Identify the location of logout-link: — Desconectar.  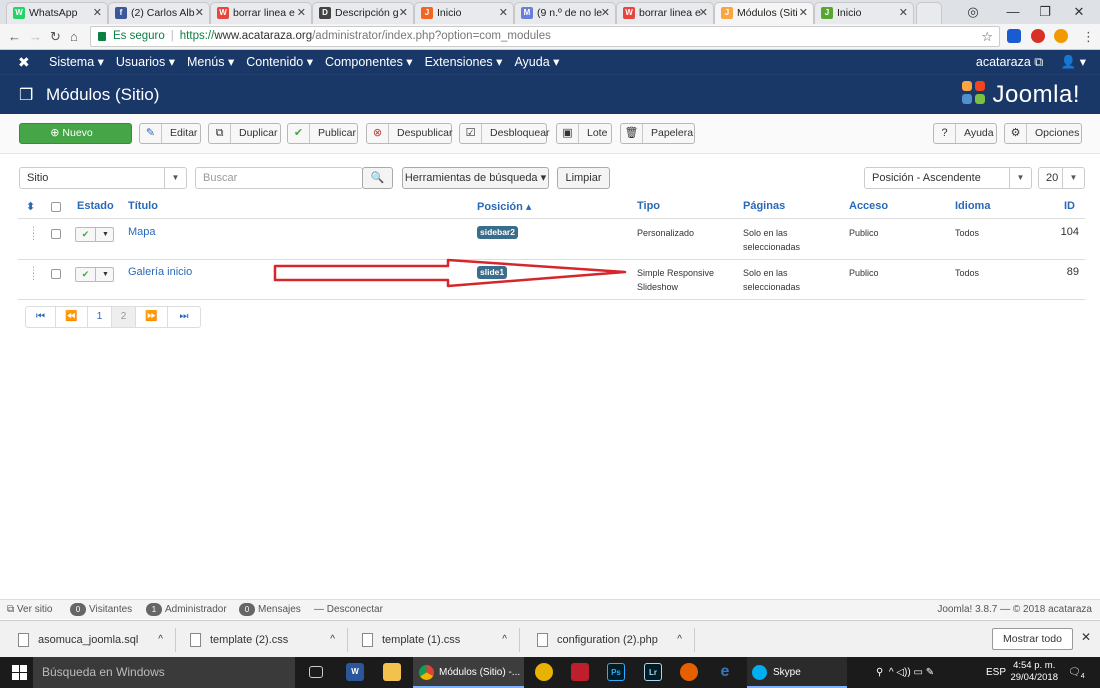
(348, 609).